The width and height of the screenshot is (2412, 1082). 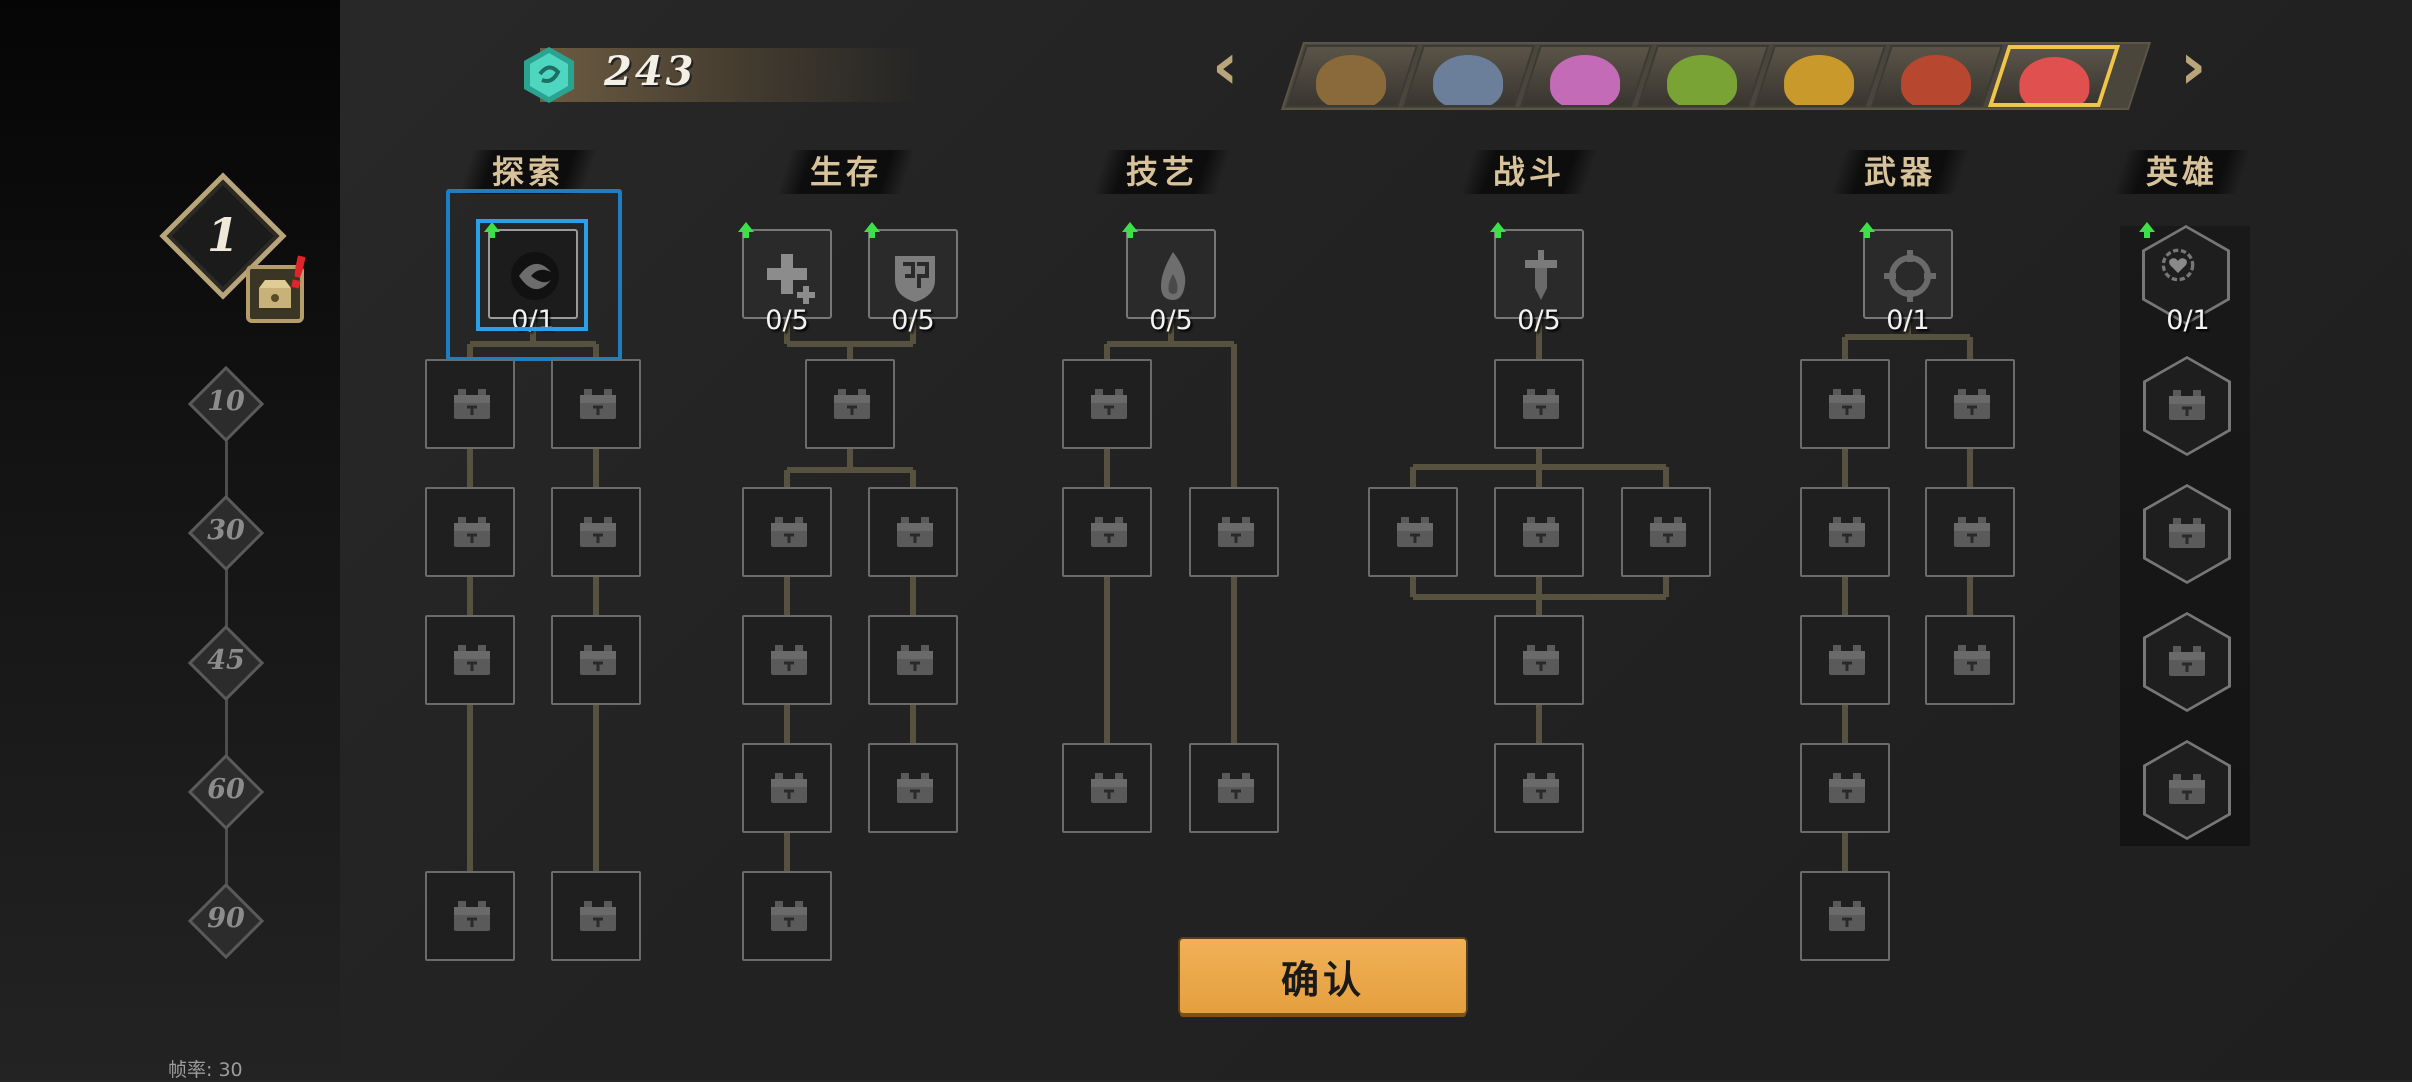 What do you see at coordinates (2178, 265) in the screenshot?
I see `heart-gear-icon` at bounding box center [2178, 265].